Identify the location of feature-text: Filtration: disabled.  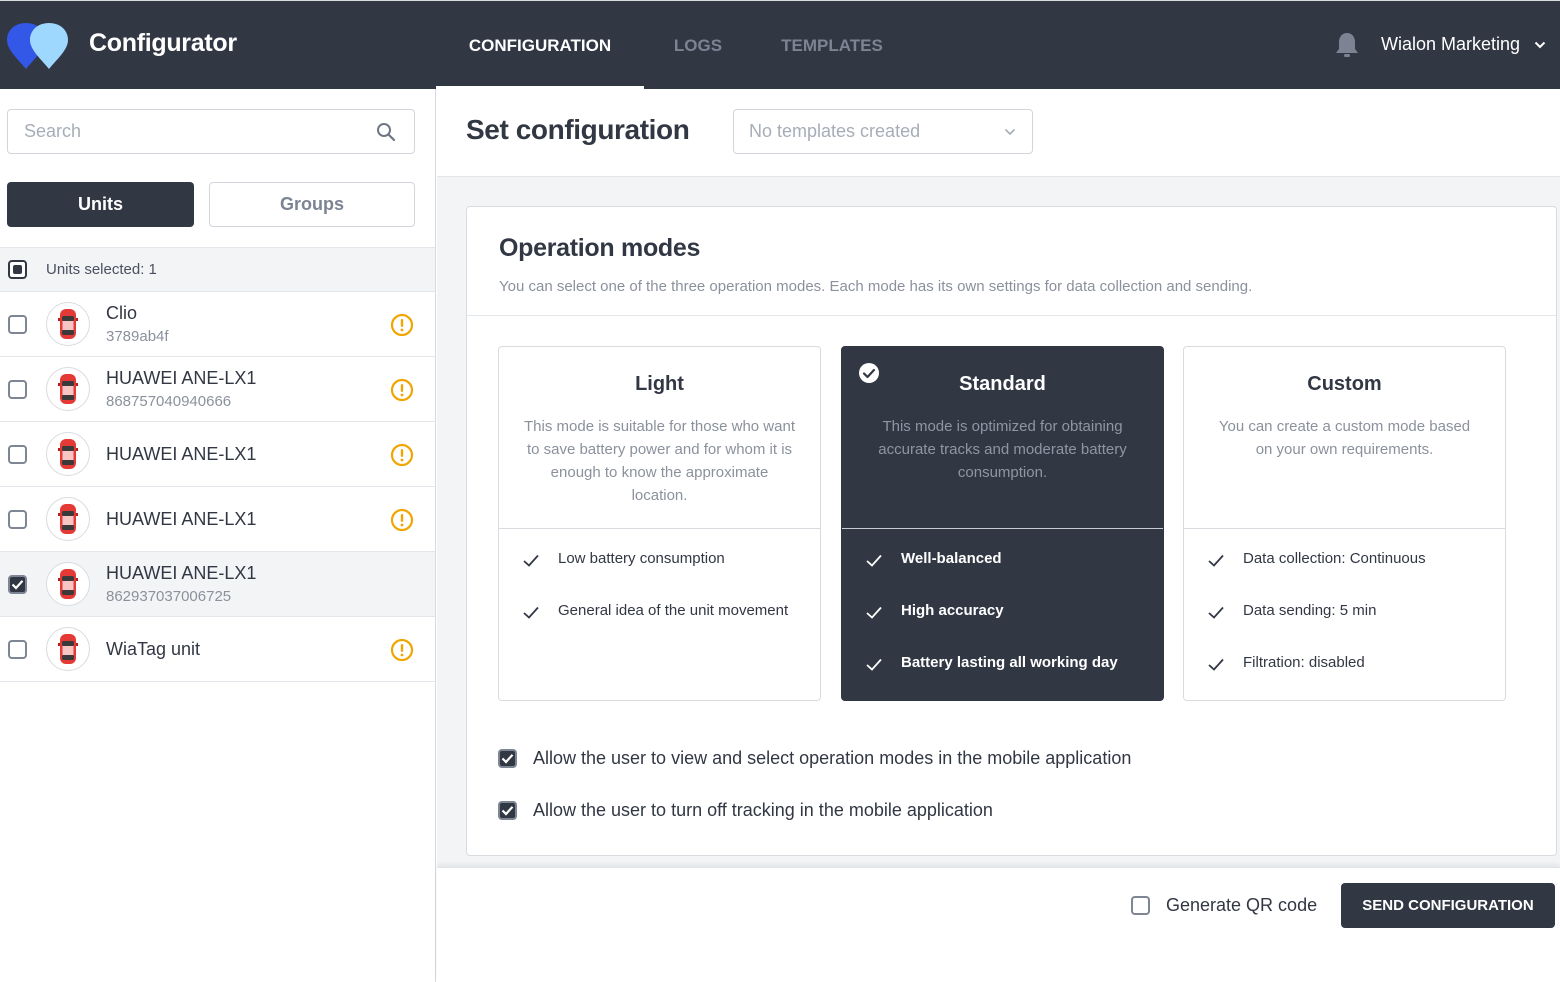
(1304, 662).